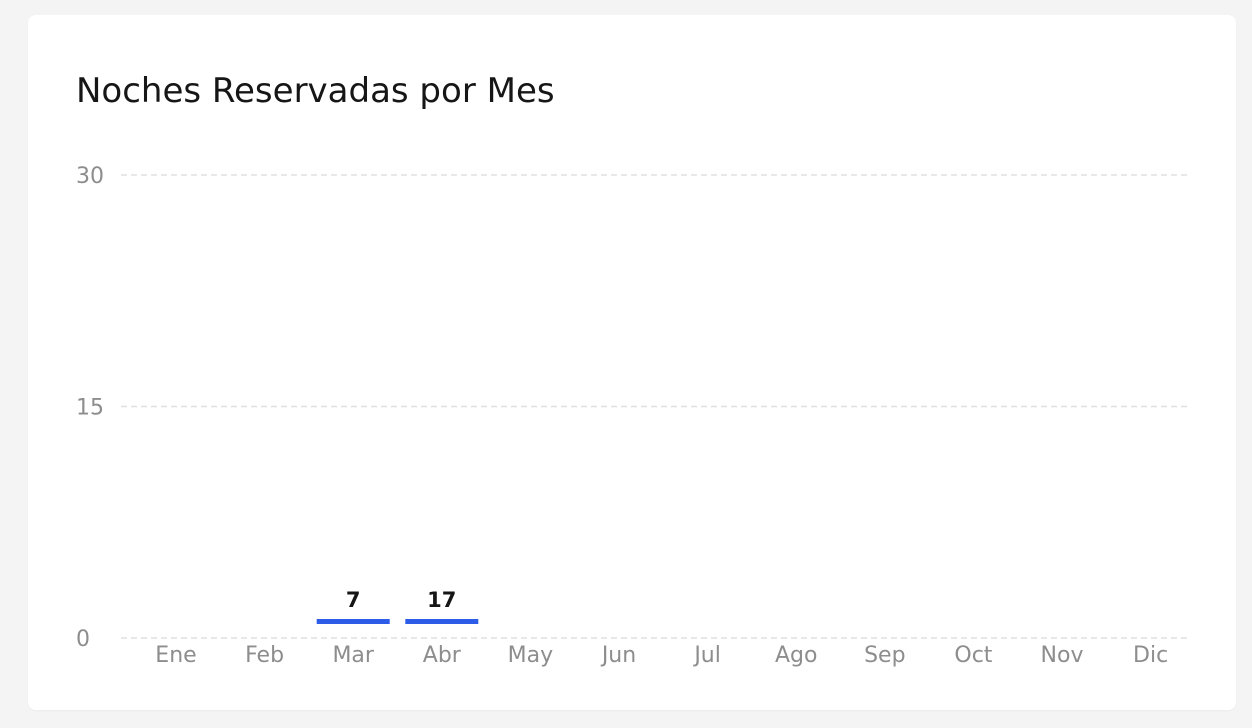  Describe the element at coordinates (401, 600) in the screenshot. I see `data-labels: 7 17` at that location.